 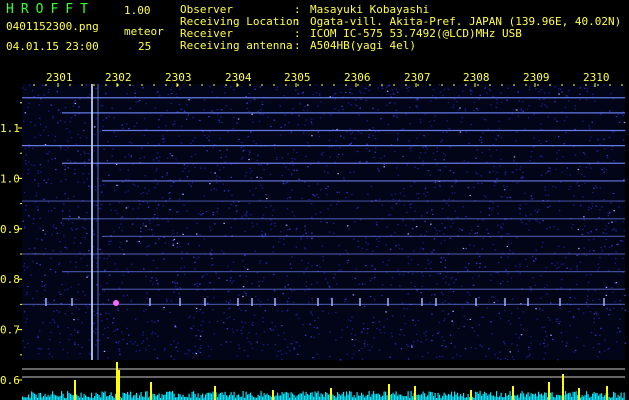 I want to click on y-tick-label: 0.7, so click(x=10, y=330).